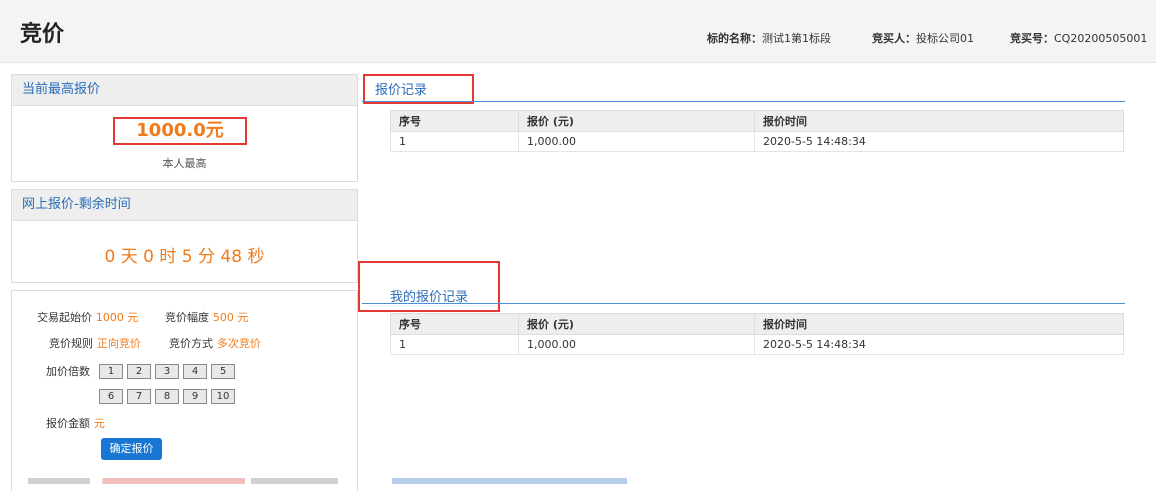 The width and height of the screenshot is (1156, 491). What do you see at coordinates (195, 396) in the screenshot?
I see `multiplier-button-9: 9` at bounding box center [195, 396].